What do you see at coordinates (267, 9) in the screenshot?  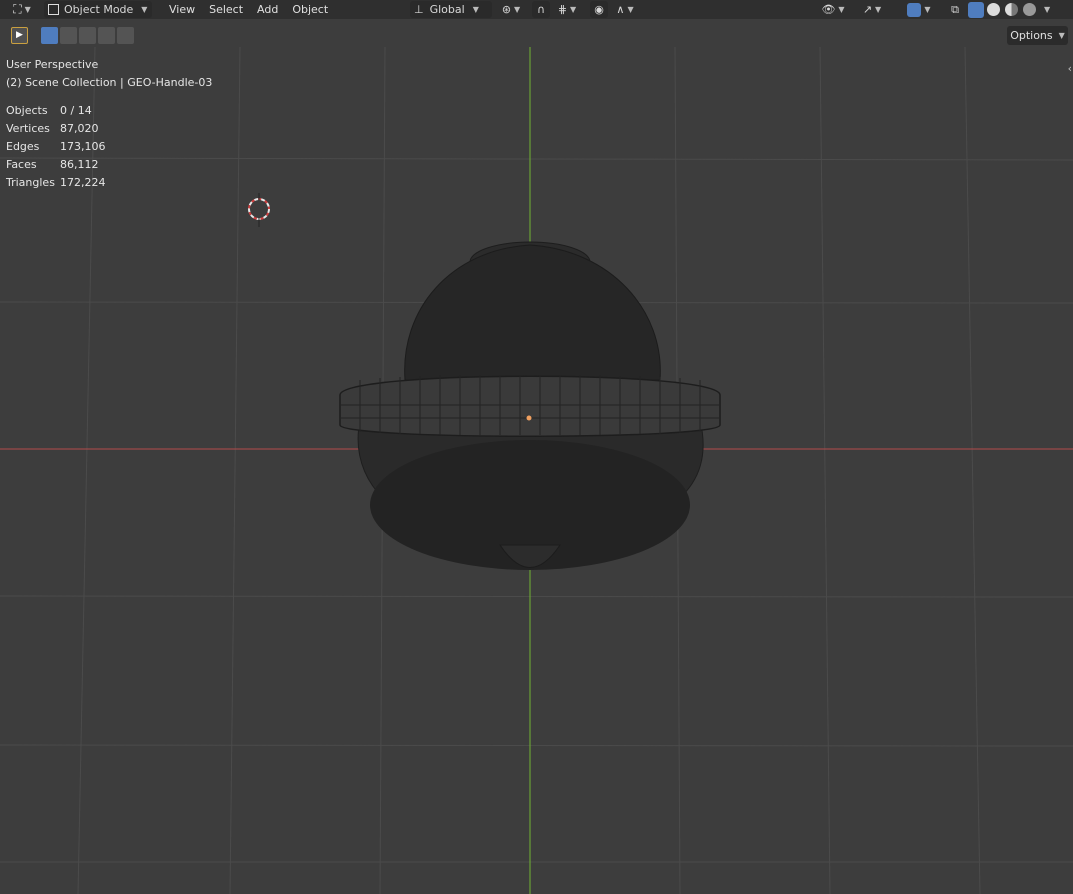 I see `menu-add: Add` at bounding box center [267, 9].